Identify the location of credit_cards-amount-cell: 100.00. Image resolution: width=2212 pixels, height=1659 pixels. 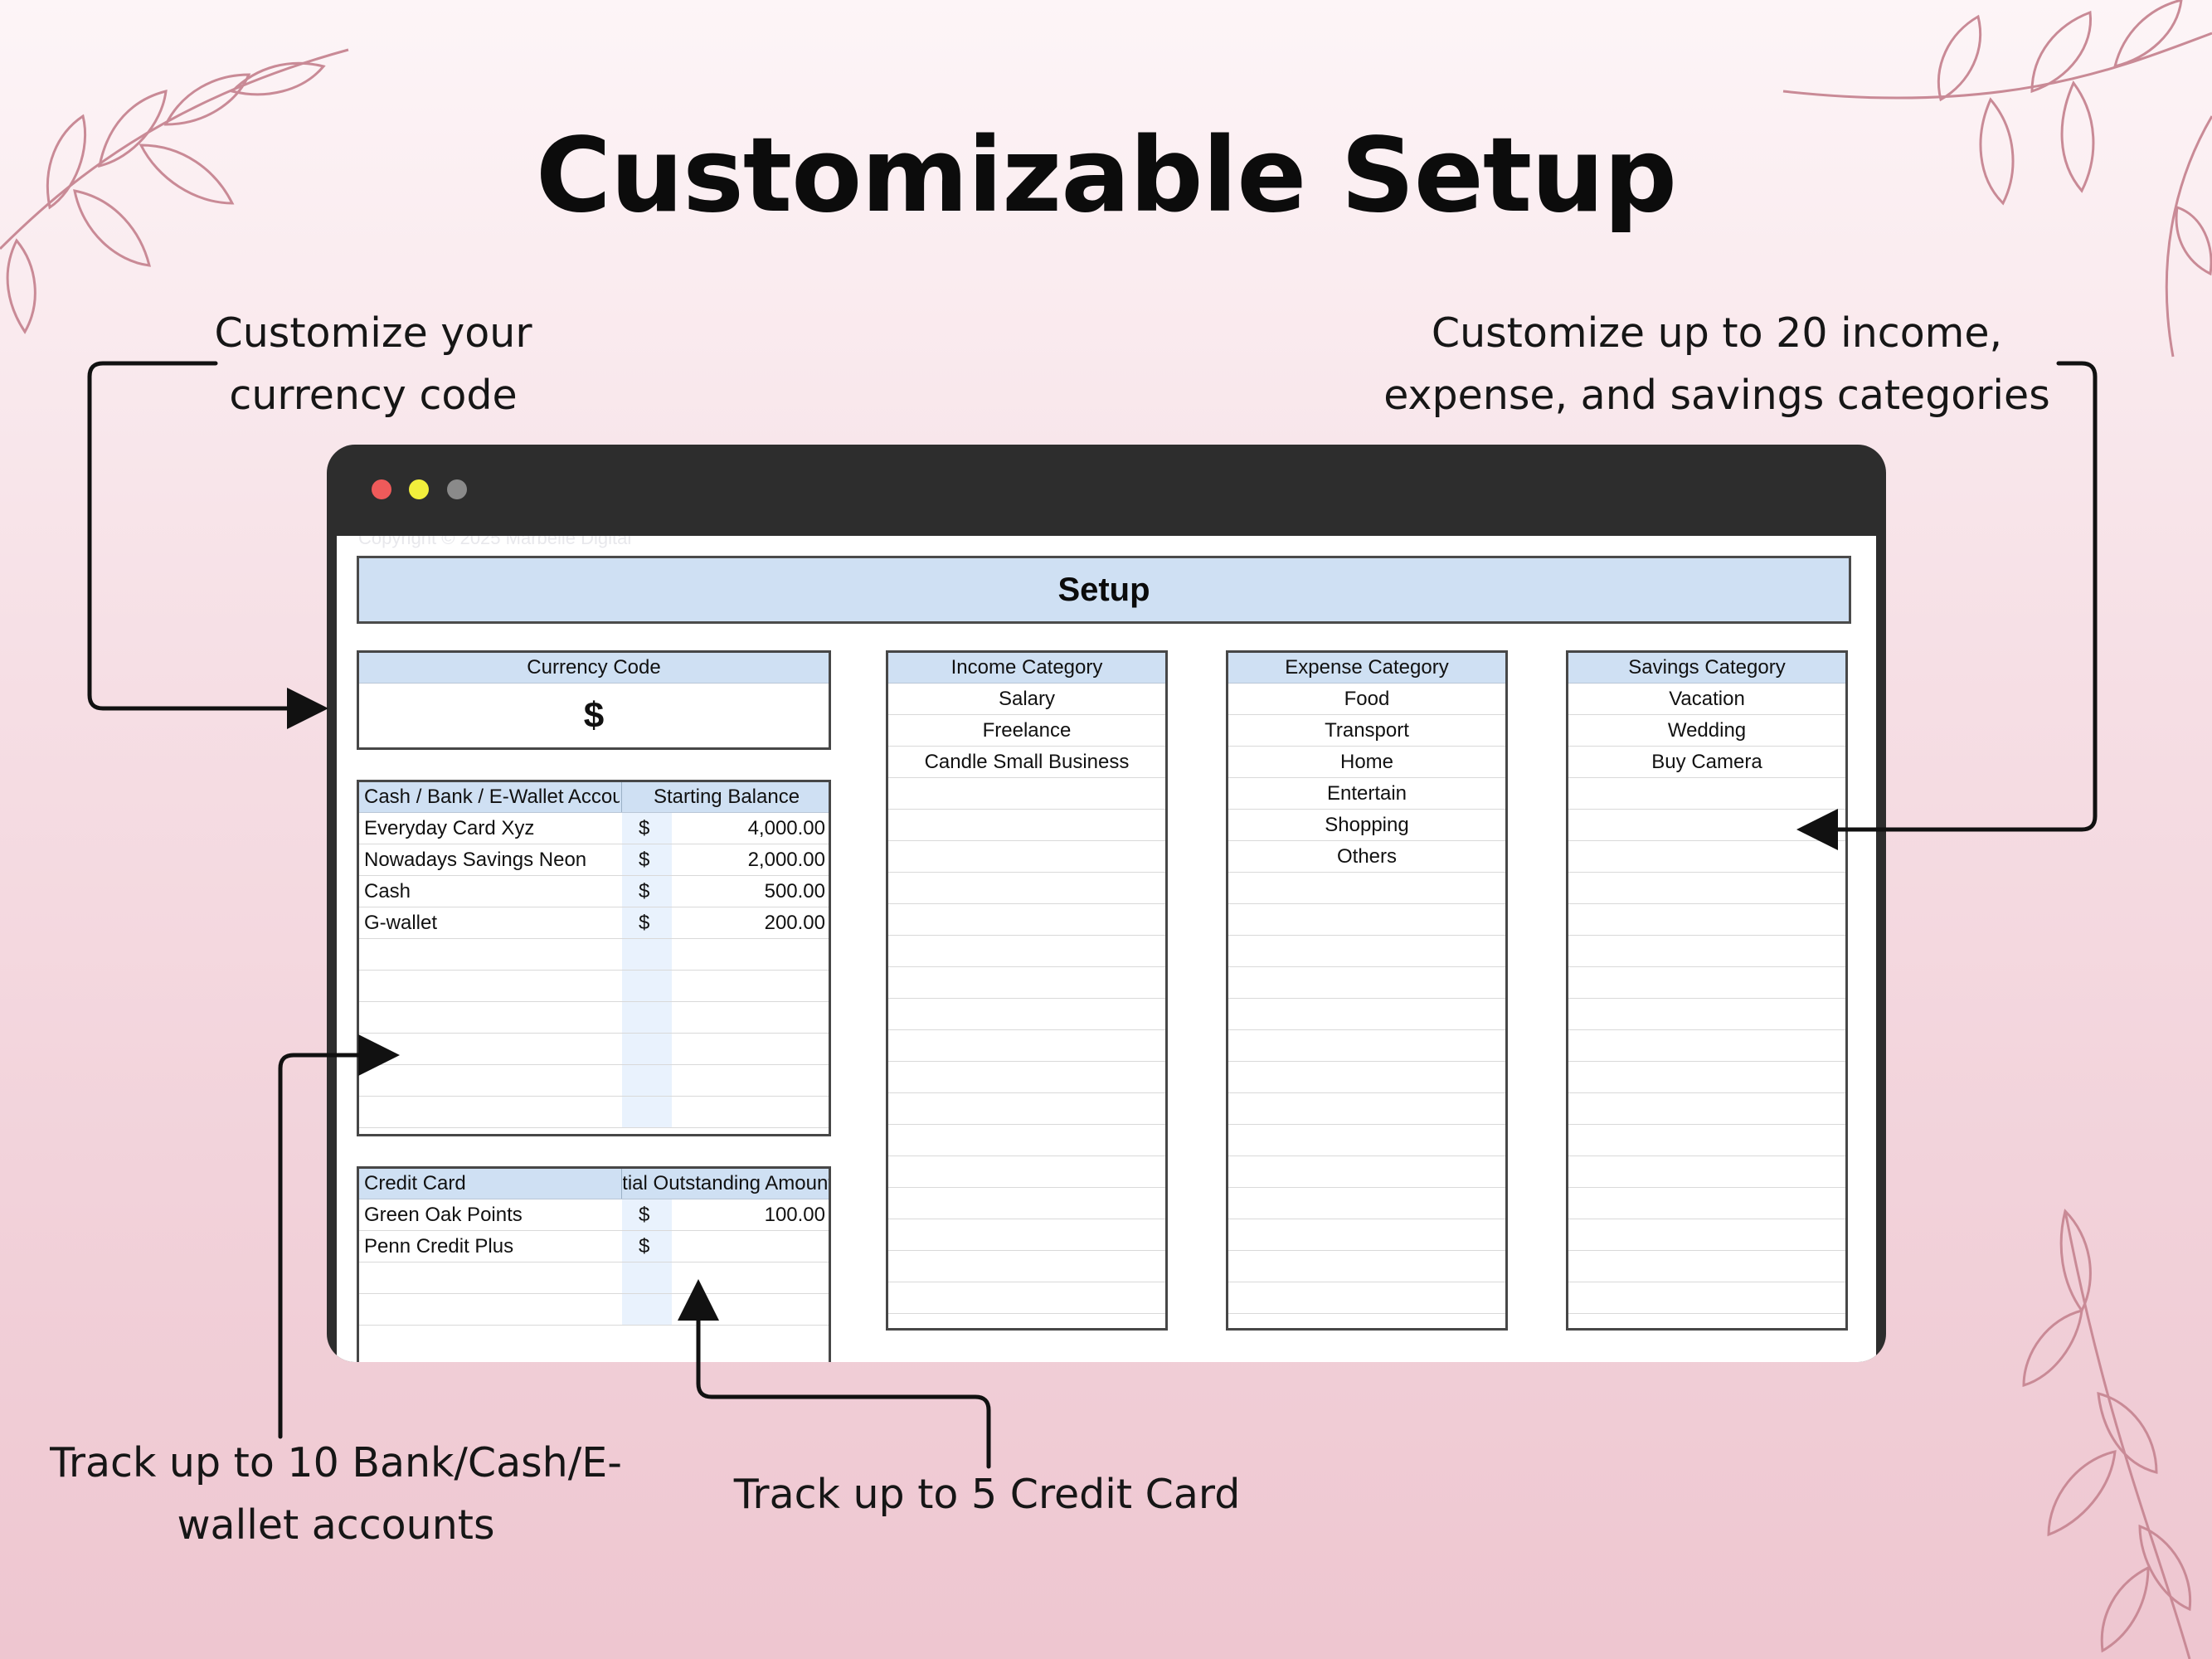
(795, 1214).